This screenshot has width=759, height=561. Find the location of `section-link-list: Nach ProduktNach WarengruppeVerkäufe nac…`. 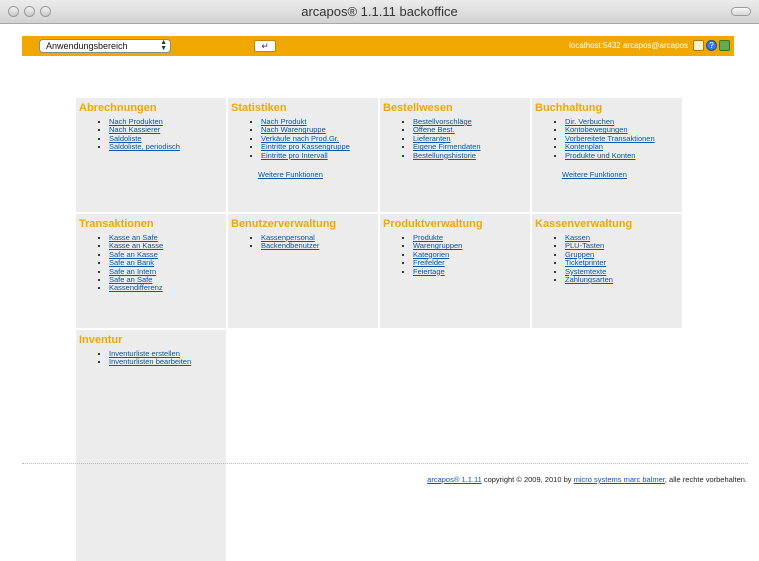

section-link-list: Nach ProduktNach WarengruppeVerkäufe nac… is located at coordinates (303, 138).